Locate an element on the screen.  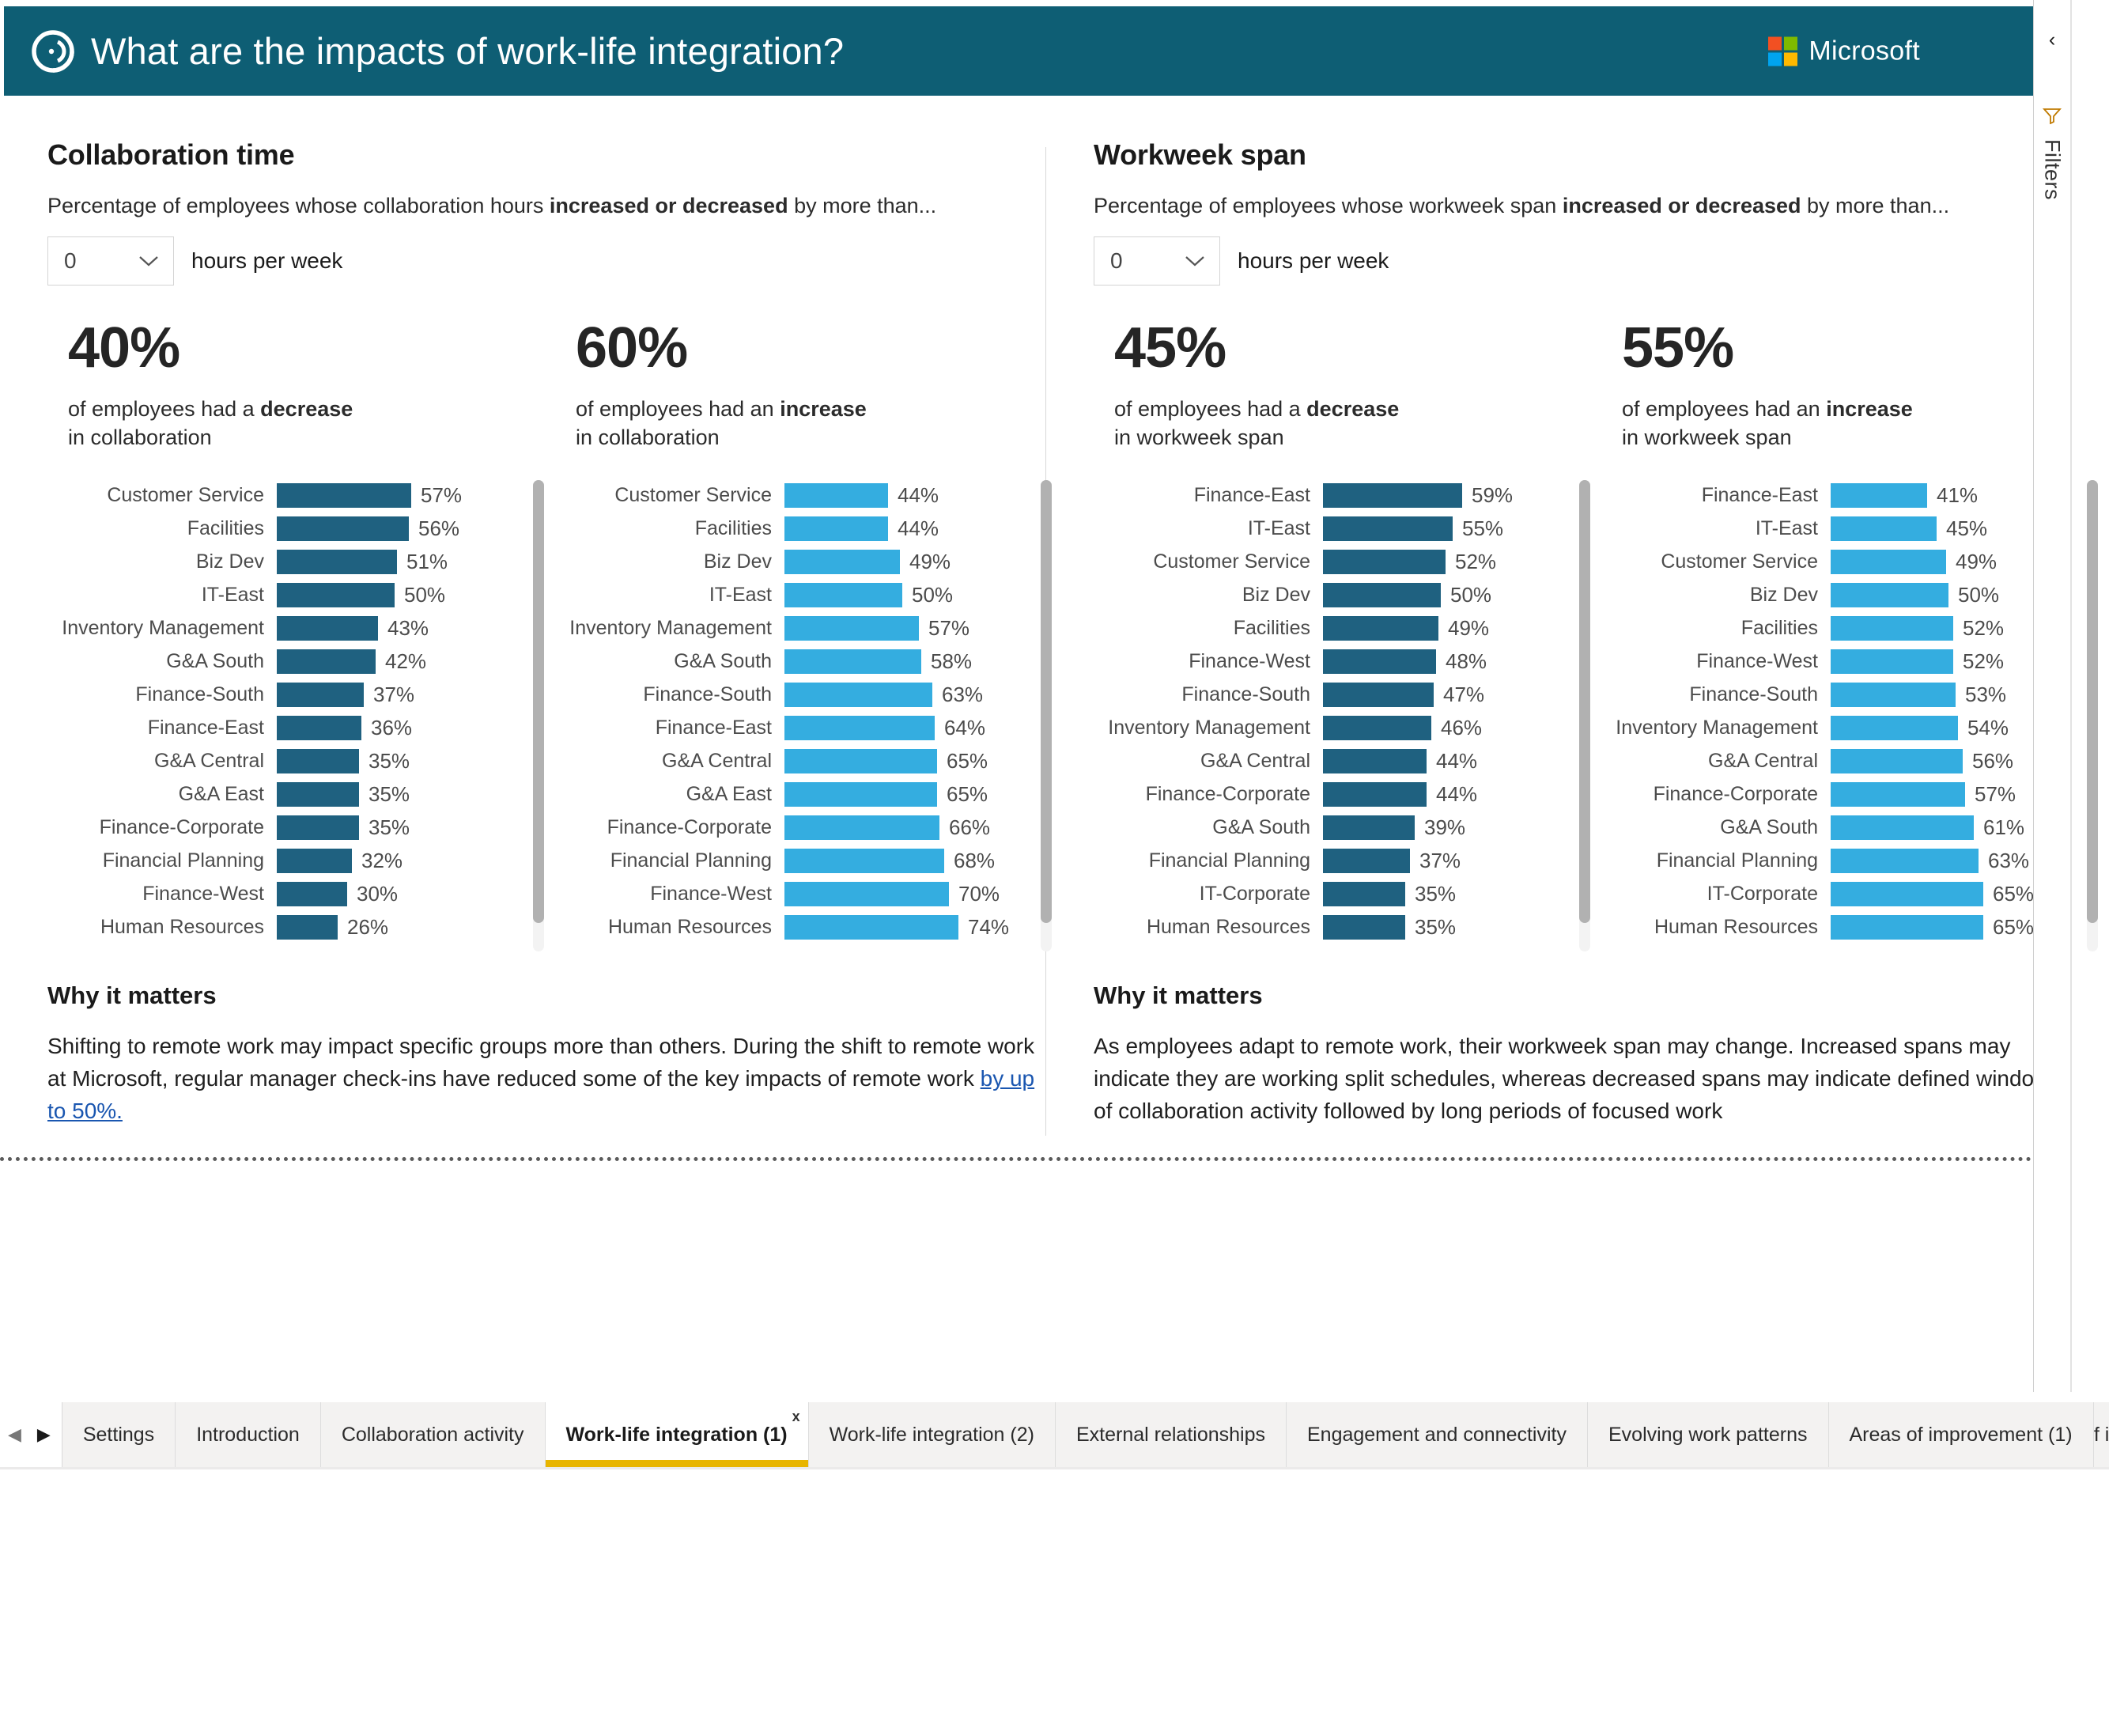
bar-chart-row: Financial Planning 32% is located at coordinates (301, 861).